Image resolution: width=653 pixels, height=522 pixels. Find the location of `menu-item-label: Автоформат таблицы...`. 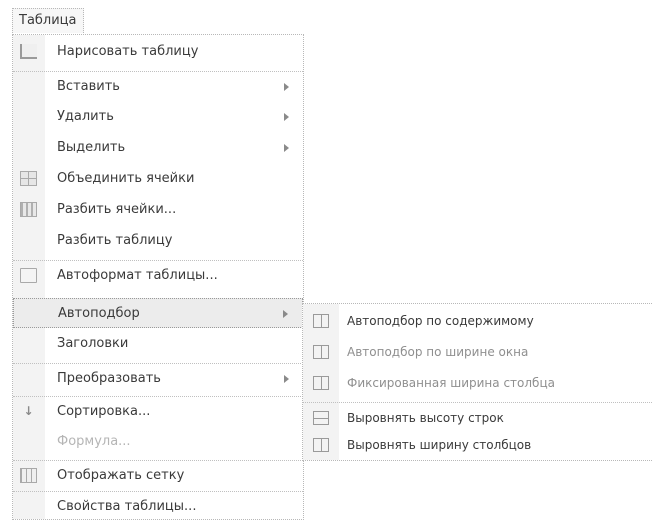

menu-item-label: Автоформат таблицы... is located at coordinates (137, 275).